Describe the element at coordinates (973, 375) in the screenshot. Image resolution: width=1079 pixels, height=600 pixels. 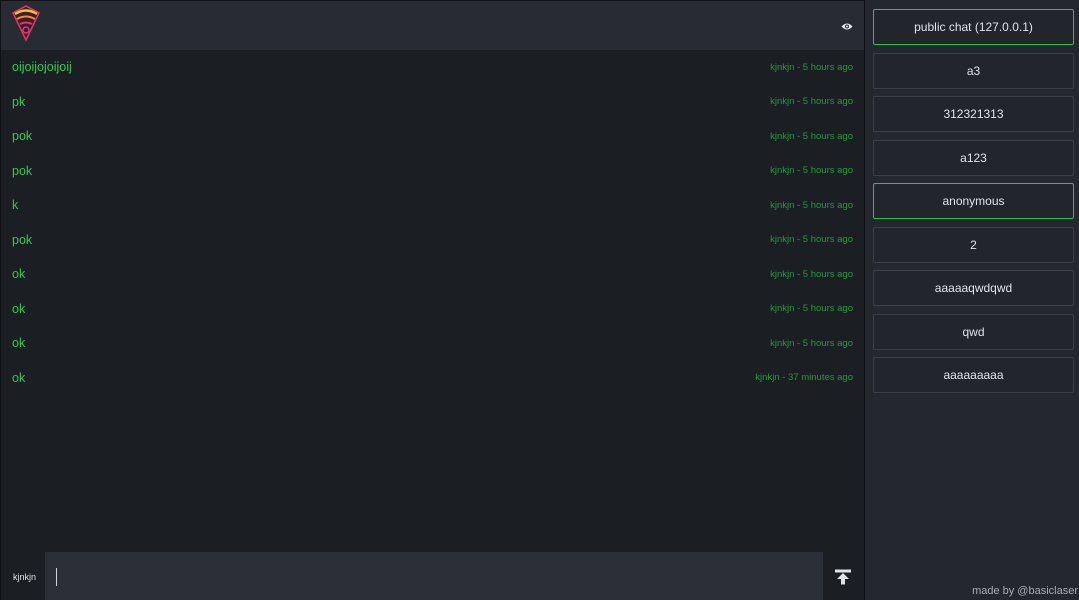
I see `room-button: aaaaaaaaa` at that location.